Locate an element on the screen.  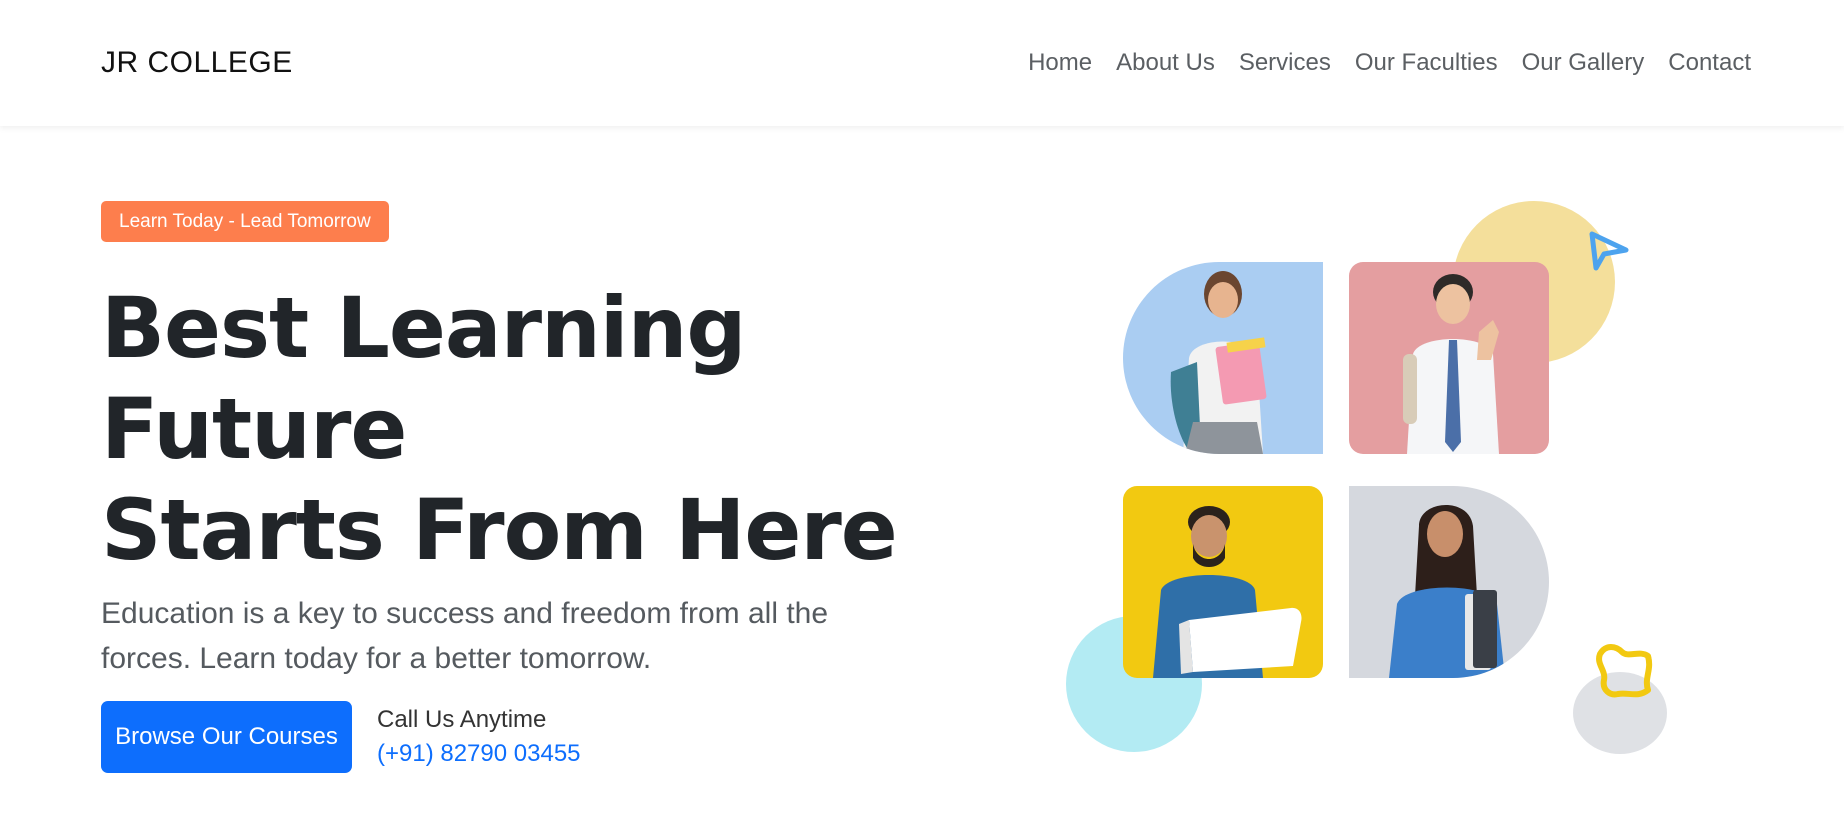
browse-courses-button: Browse Our Courses is located at coordinates (226, 737).